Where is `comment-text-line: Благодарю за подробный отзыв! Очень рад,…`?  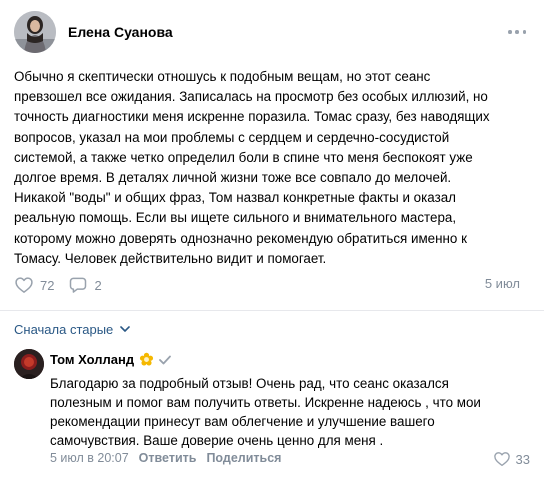
comment-text-line: Благодарю за подробный отзыв! Очень рад,… is located at coordinates (249, 383).